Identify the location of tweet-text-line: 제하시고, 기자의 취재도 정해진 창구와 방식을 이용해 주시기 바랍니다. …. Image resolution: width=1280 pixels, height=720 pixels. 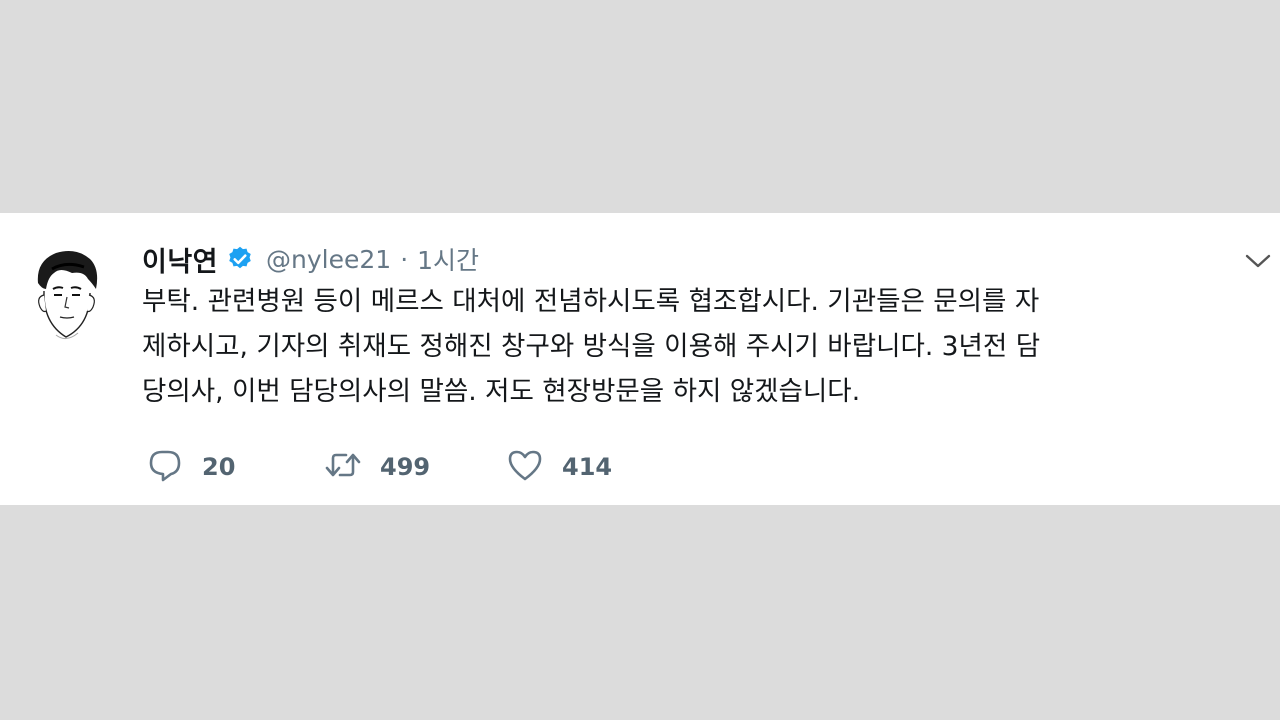
(591, 346).